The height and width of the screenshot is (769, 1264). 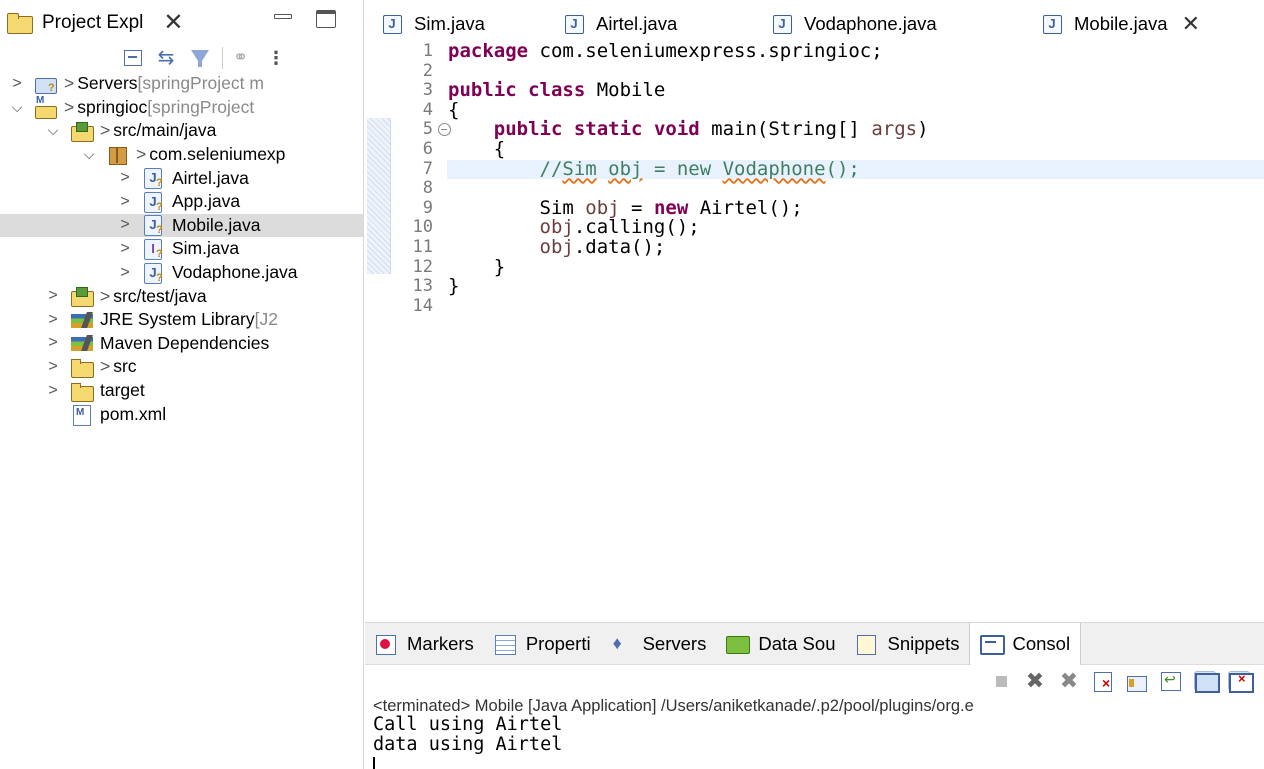 I want to click on tab-markers: Markers, so click(x=424, y=644).